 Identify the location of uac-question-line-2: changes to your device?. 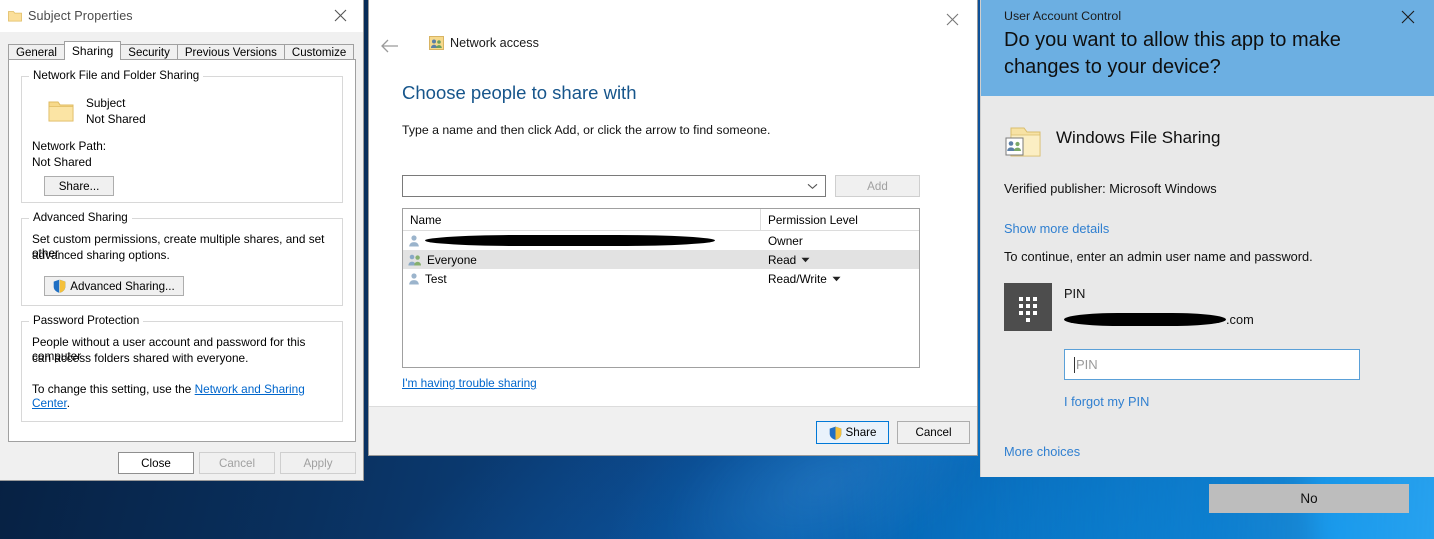
(1112, 66).